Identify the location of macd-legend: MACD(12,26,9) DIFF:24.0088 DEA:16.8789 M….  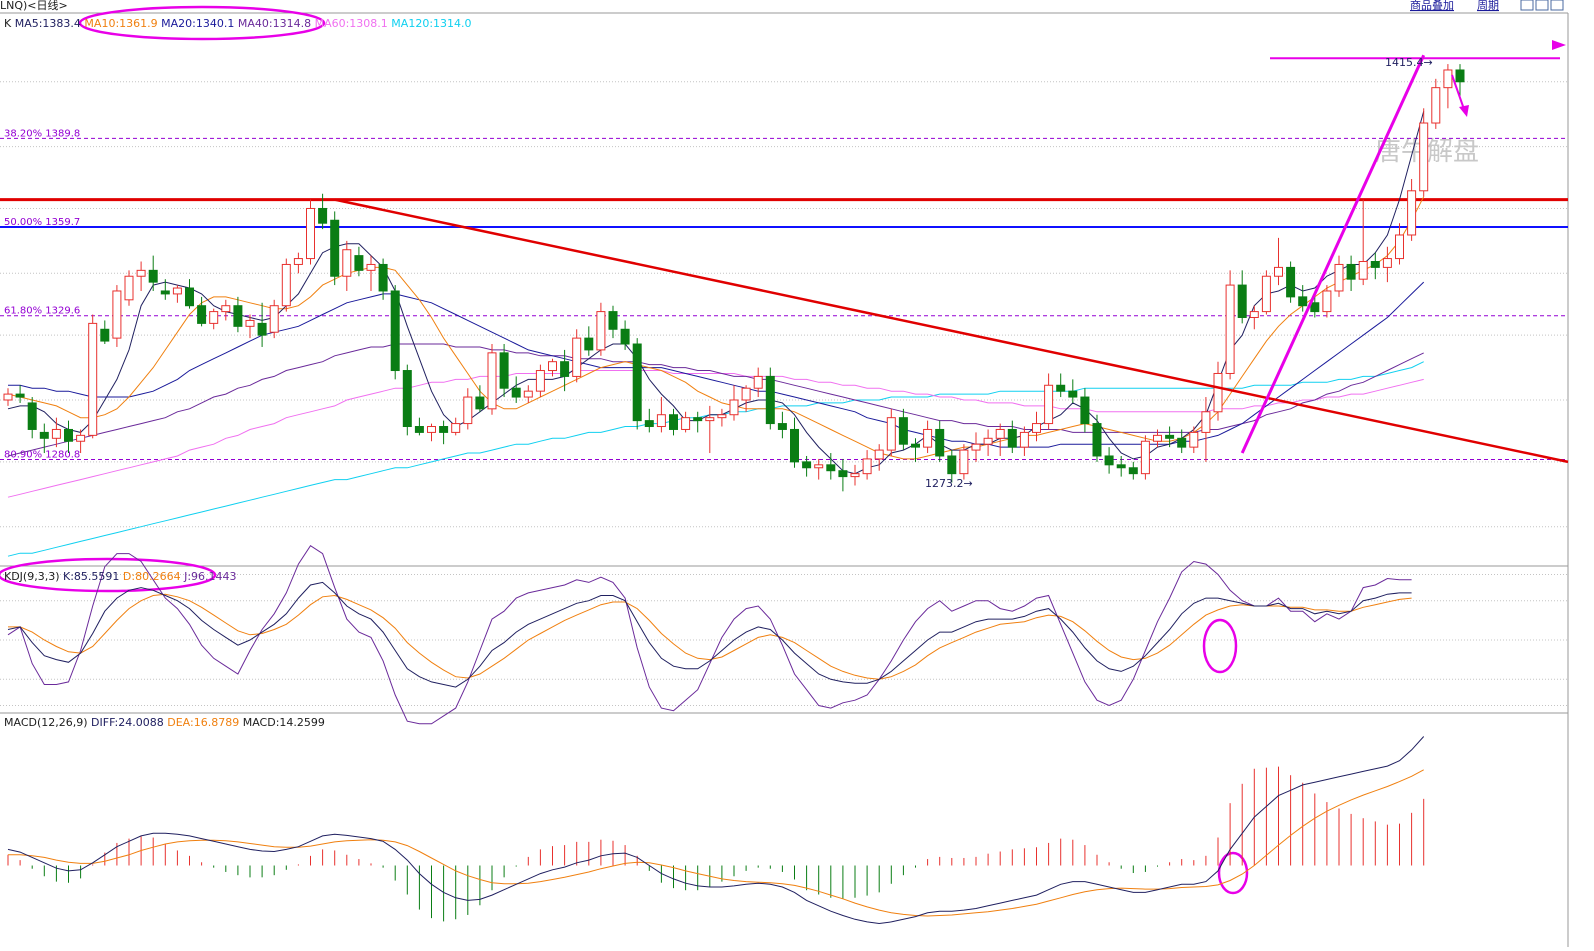
(164, 722).